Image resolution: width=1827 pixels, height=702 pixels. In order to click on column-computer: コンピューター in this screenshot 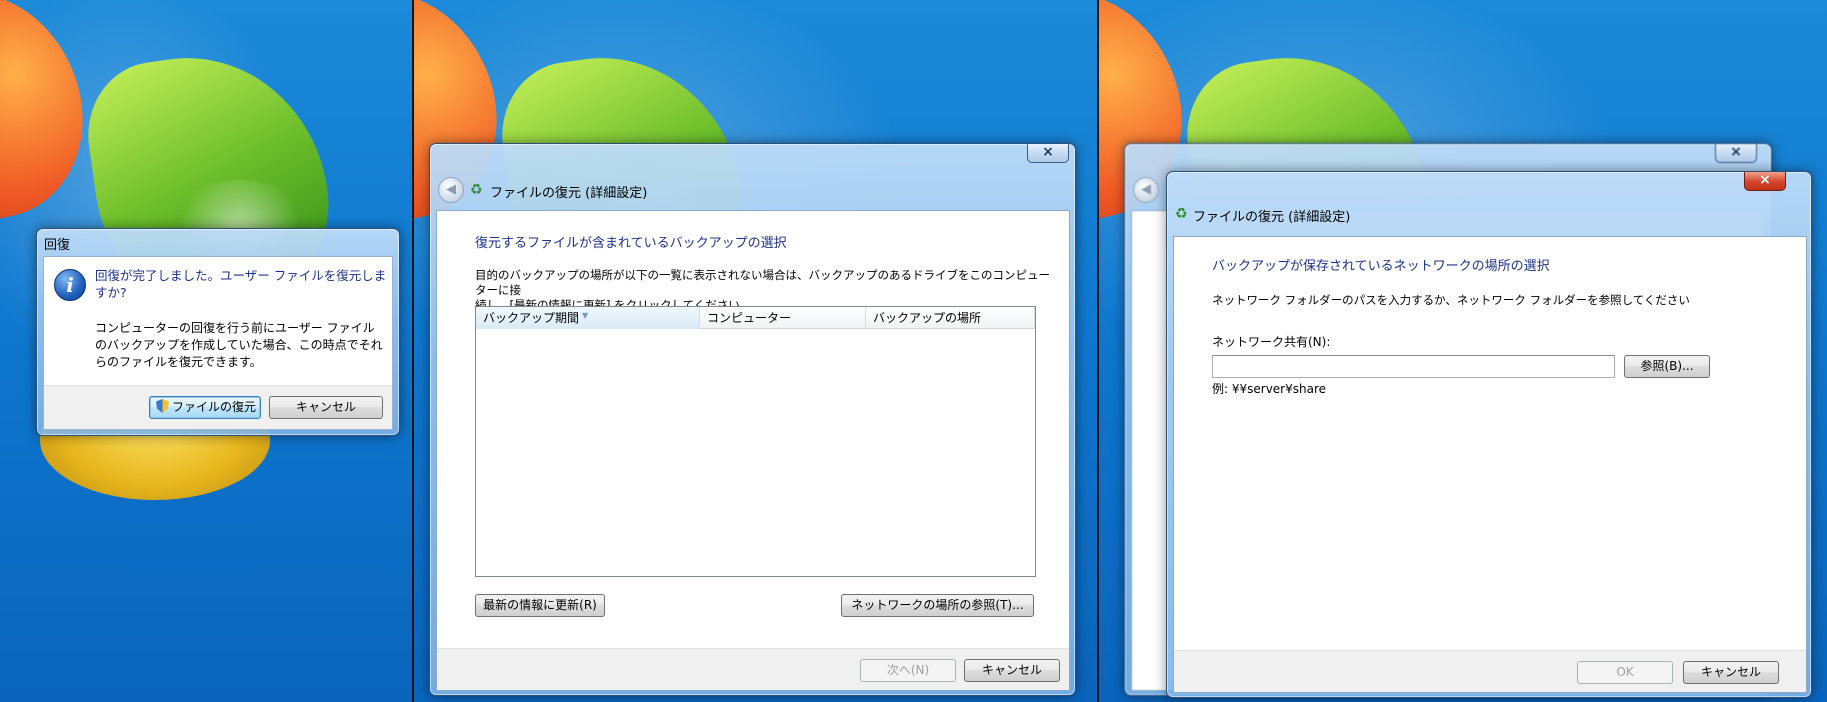, I will do `click(783, 318)`.